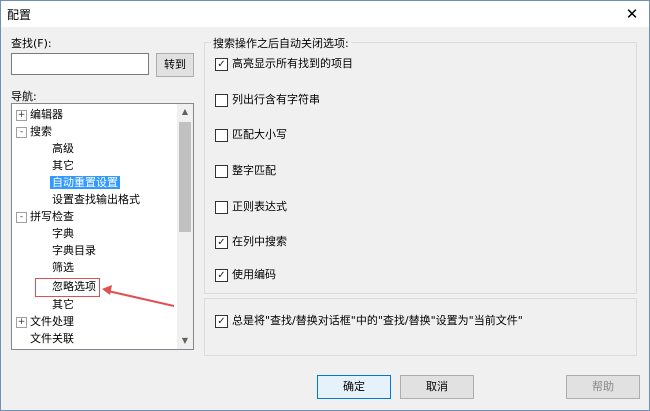  Describe the element at coordinates (354, 387) in the screenshot. I see `ok-button: 确定` at that location.